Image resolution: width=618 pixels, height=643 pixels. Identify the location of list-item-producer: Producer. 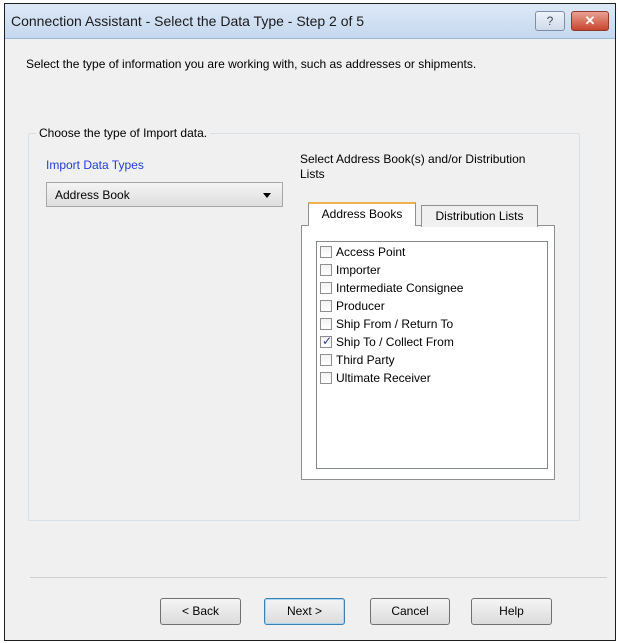
(432, 306).